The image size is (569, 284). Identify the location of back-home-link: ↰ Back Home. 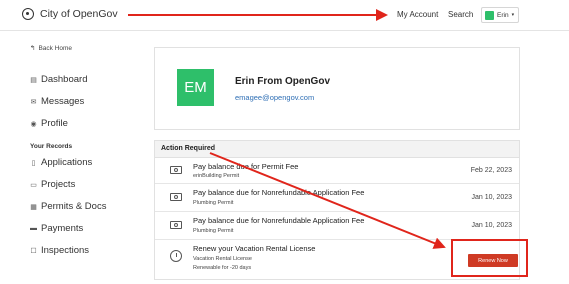
(51, 48).